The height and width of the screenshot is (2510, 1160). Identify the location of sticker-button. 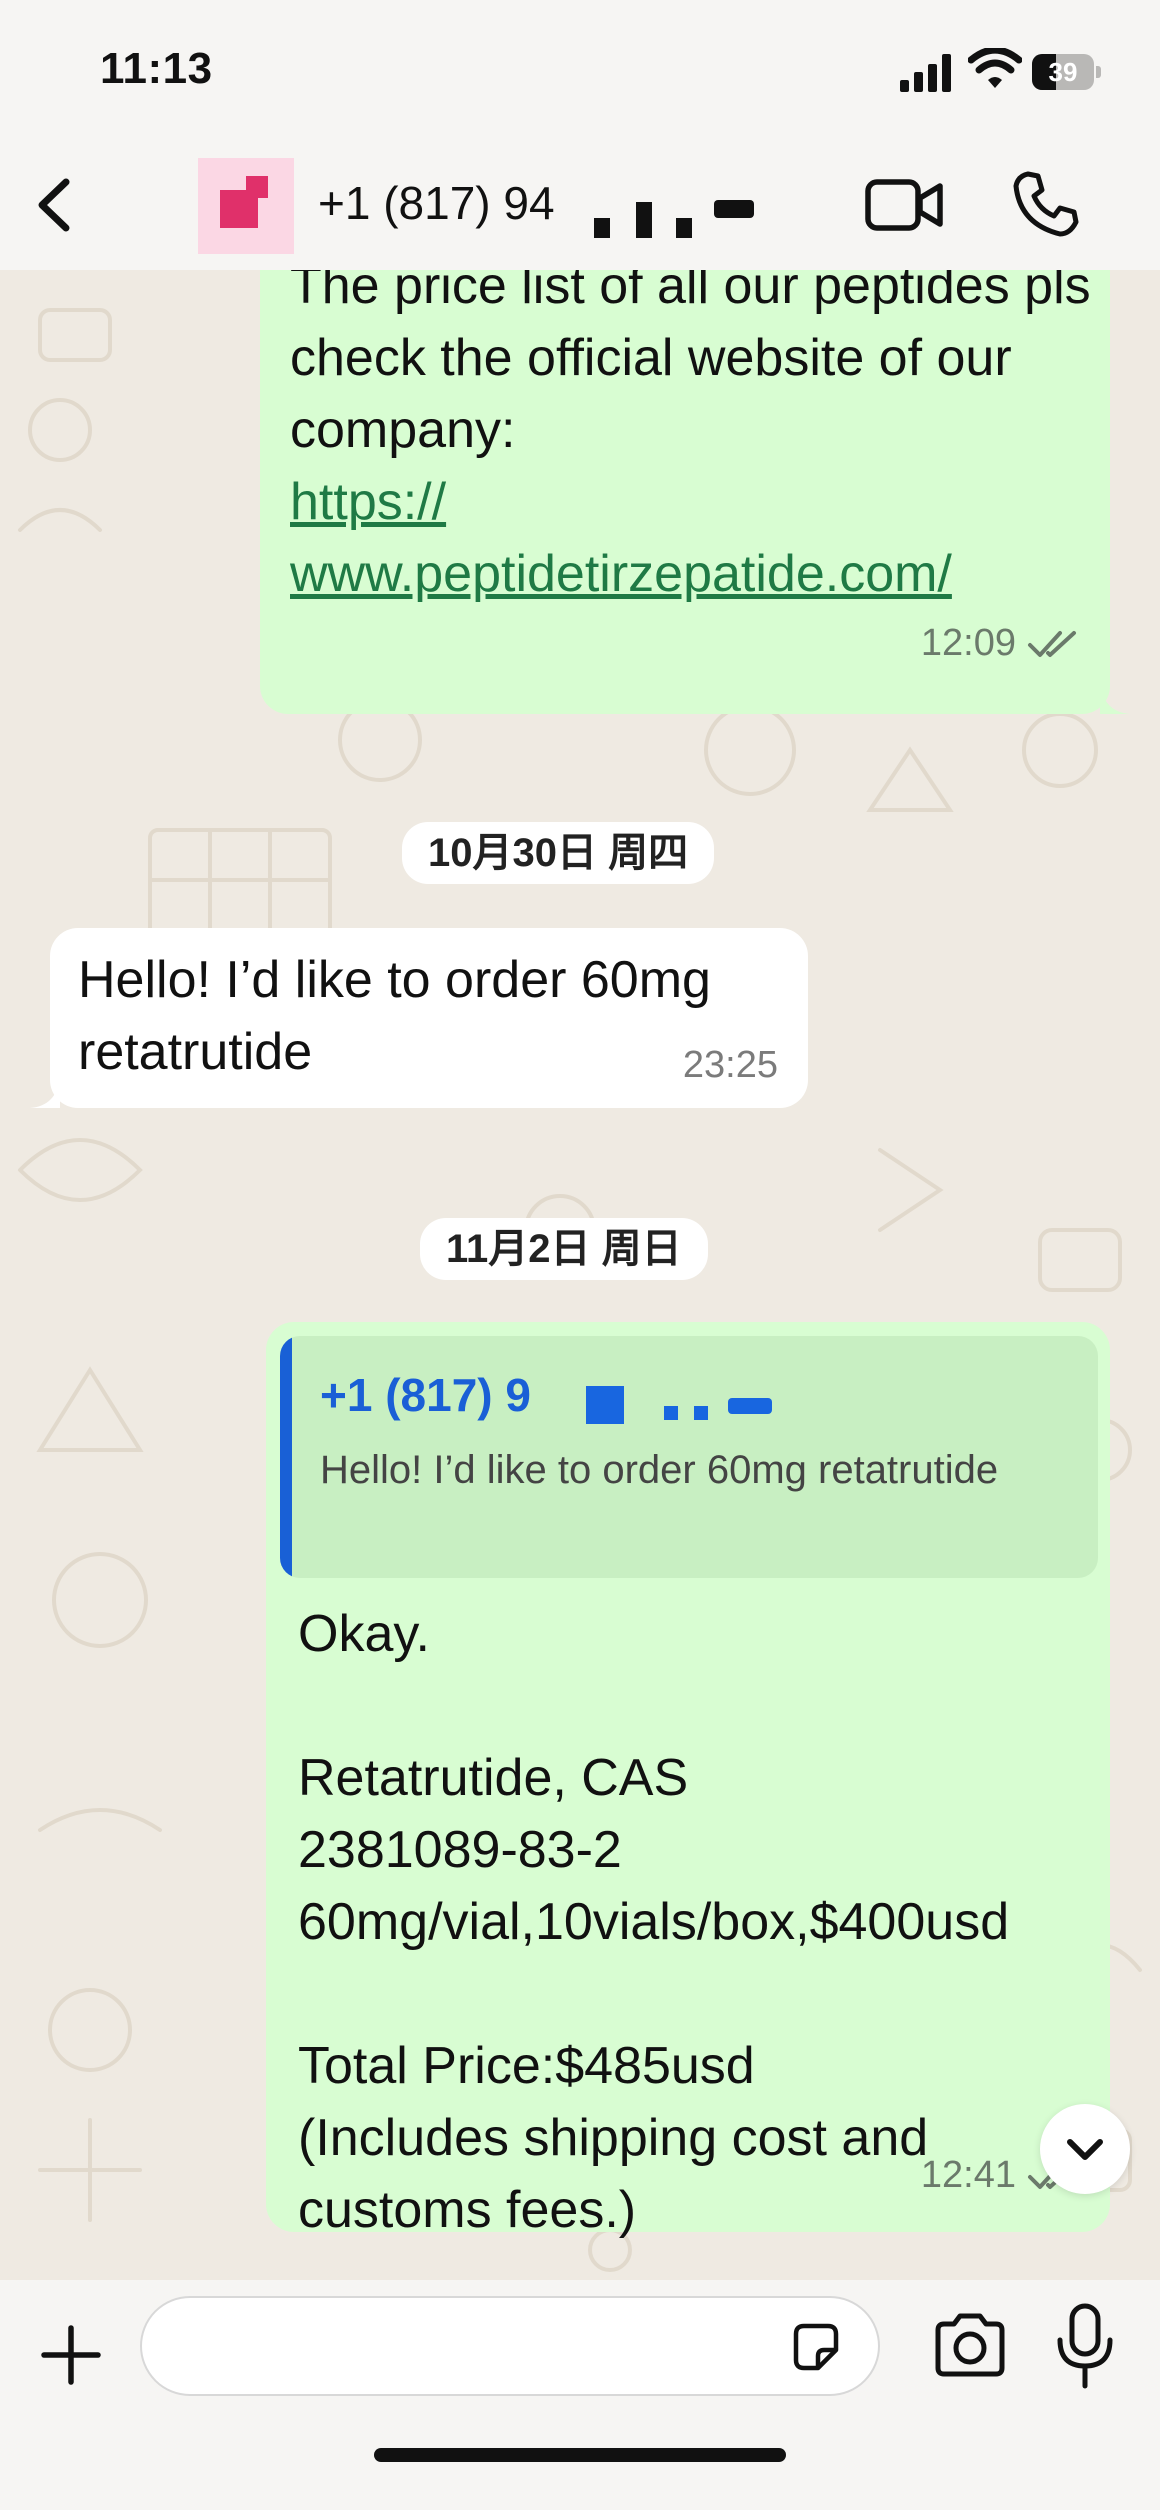
(816, 2348).